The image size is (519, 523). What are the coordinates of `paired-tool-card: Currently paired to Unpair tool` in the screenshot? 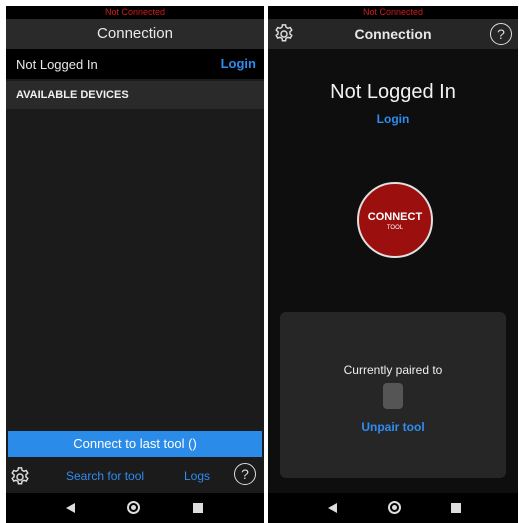 It's located at (393, 395).